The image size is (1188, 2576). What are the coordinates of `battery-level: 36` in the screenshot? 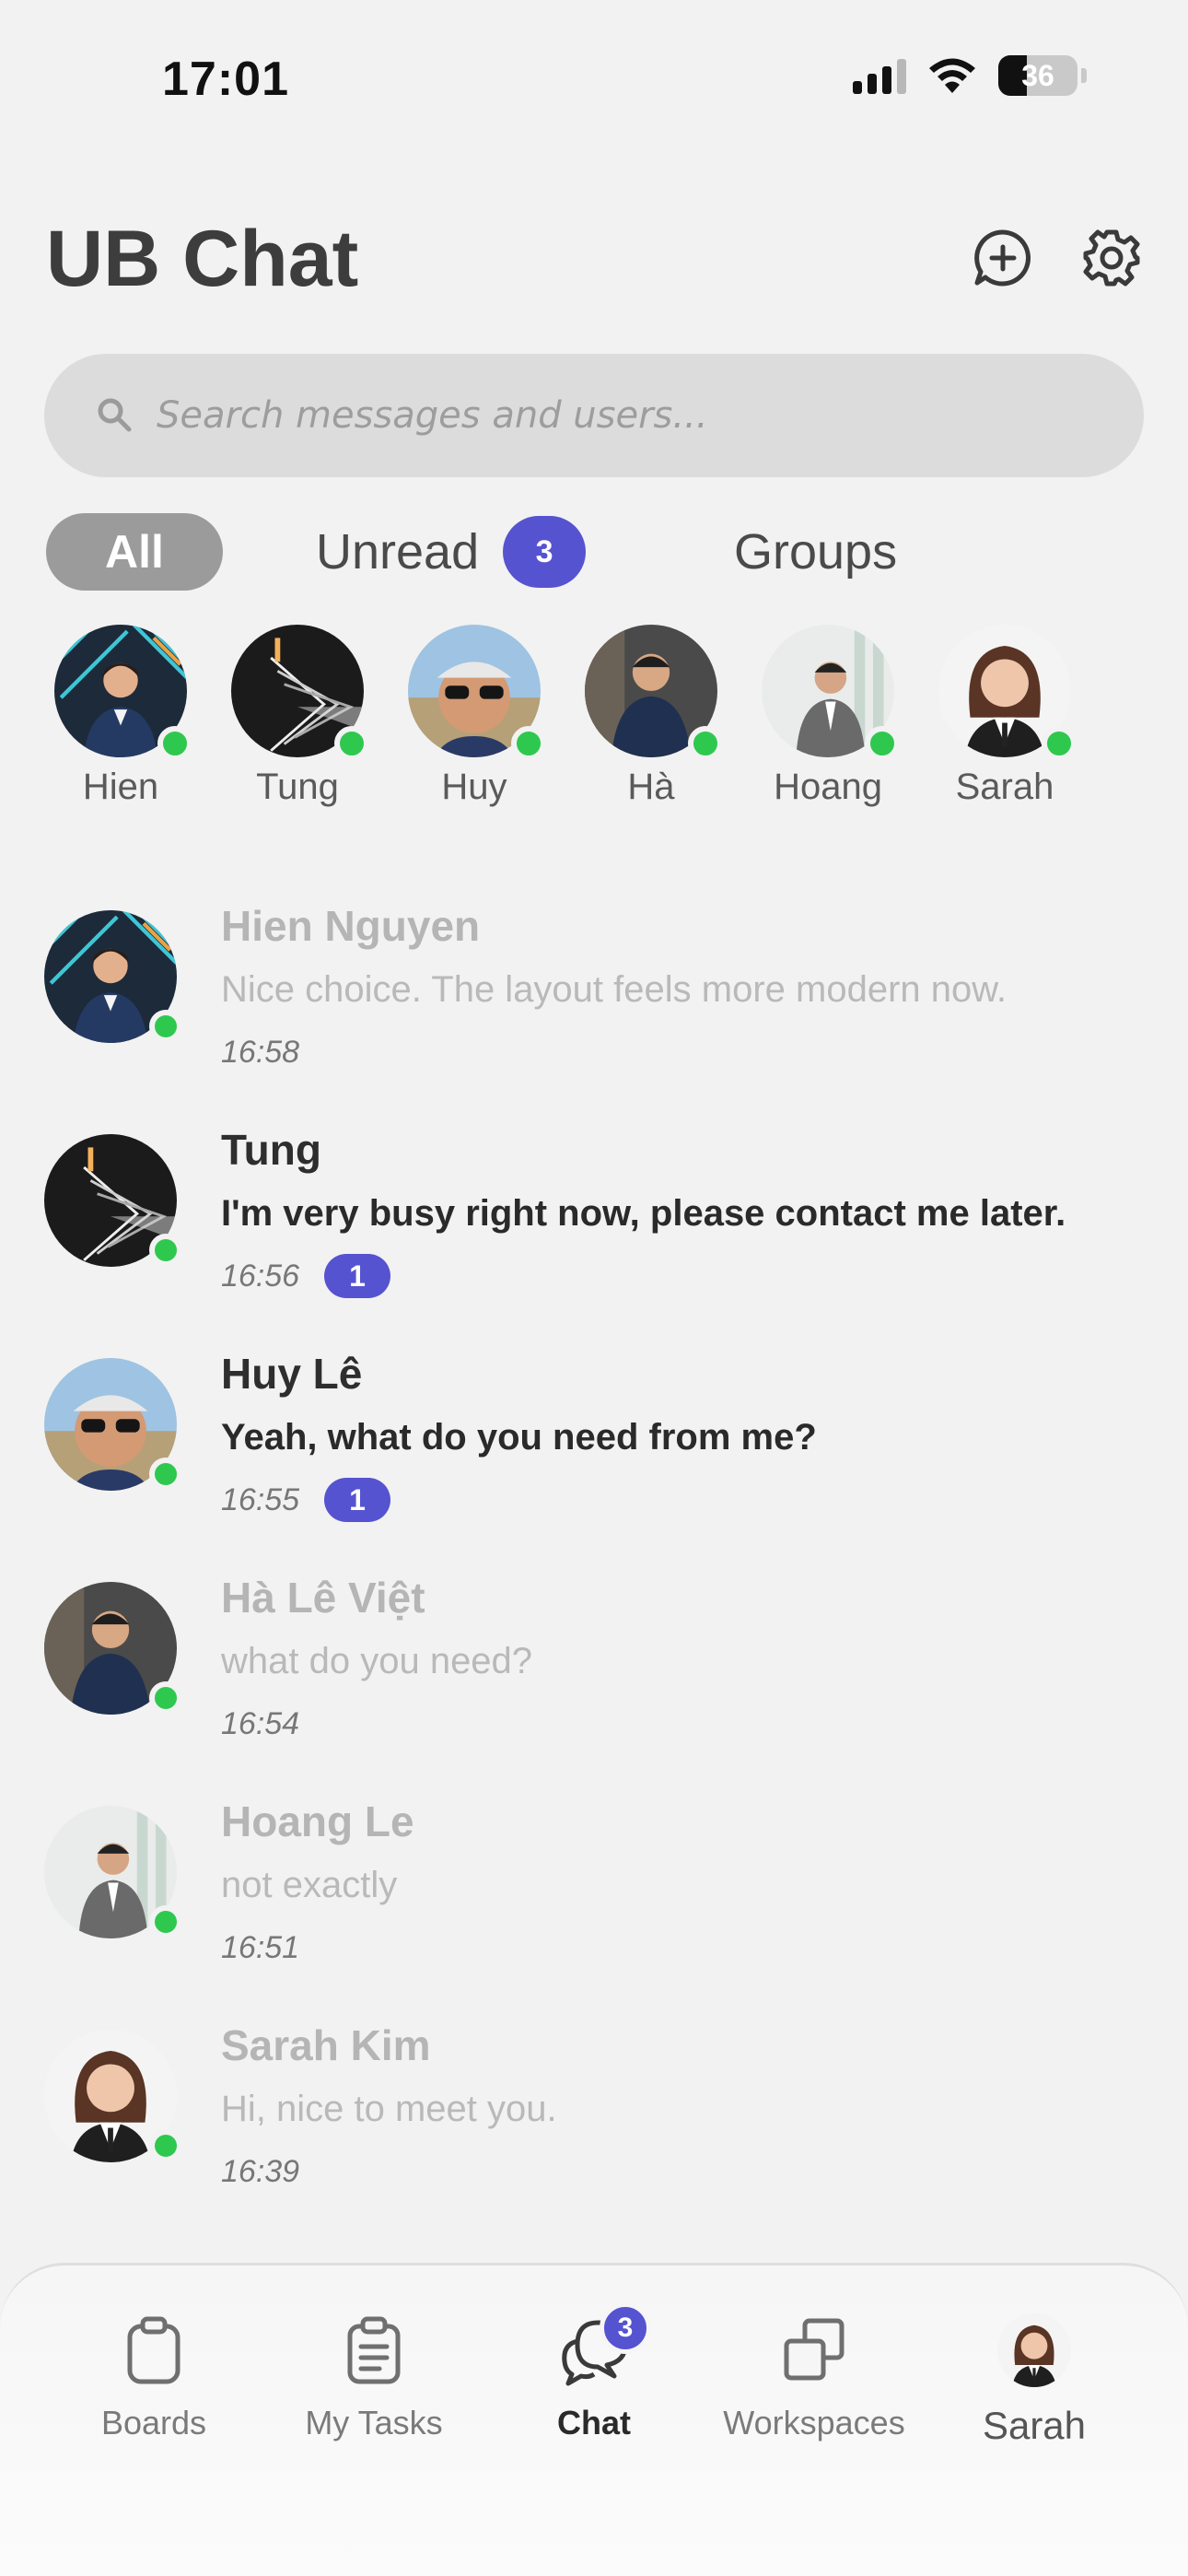 It's located at (1037, 75).